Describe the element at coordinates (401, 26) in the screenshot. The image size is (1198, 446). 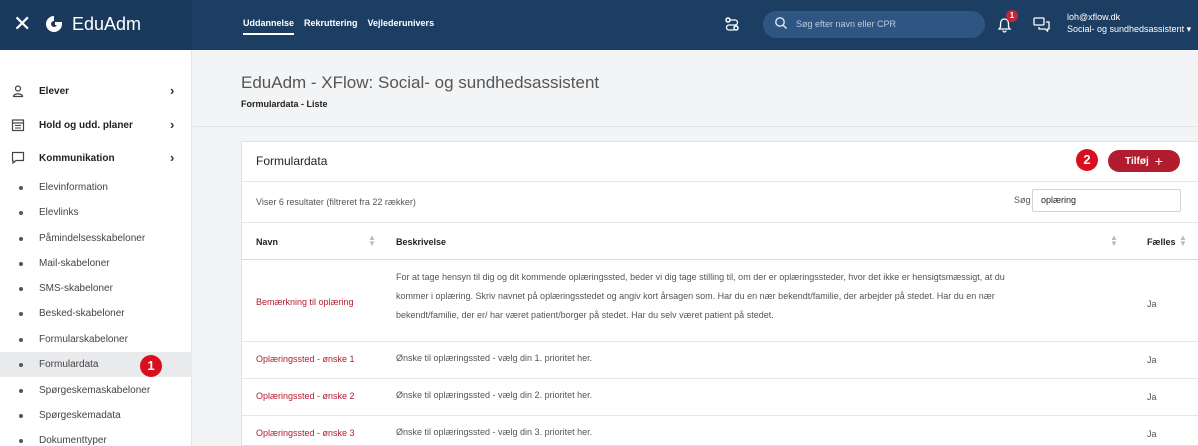
I see `nav-vejlederunivers: Vejlederunivers` at that location.